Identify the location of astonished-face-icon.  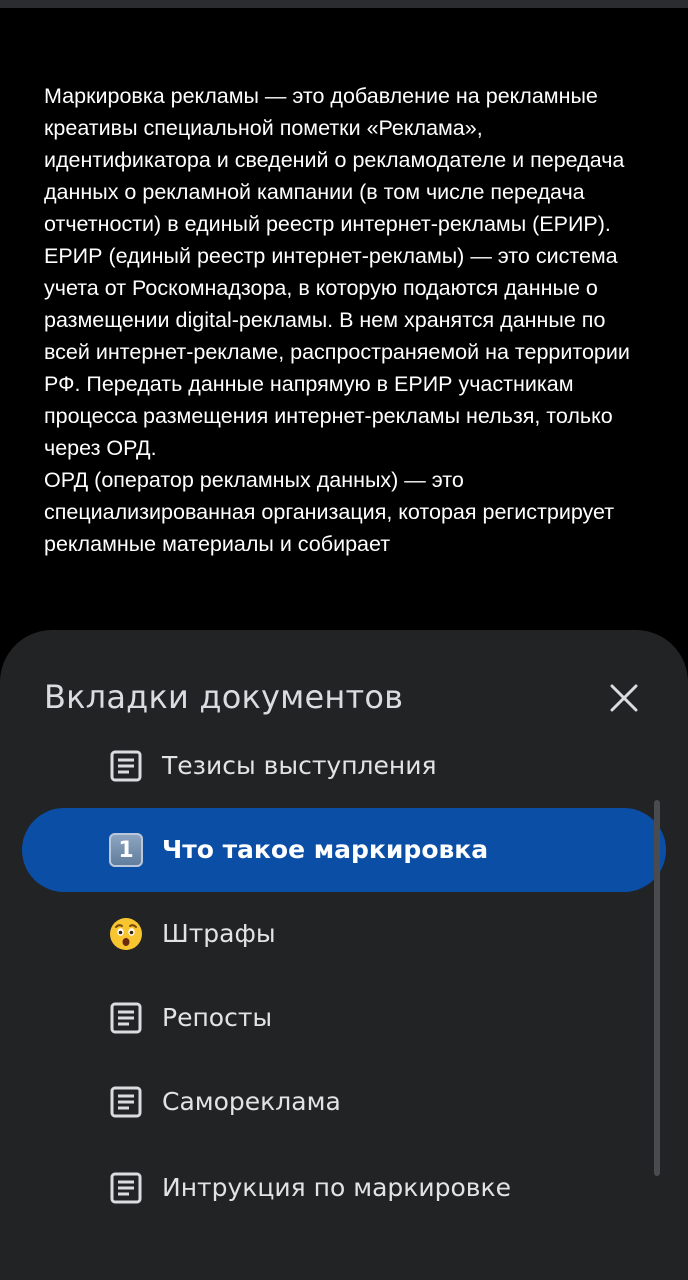
(126, 934).